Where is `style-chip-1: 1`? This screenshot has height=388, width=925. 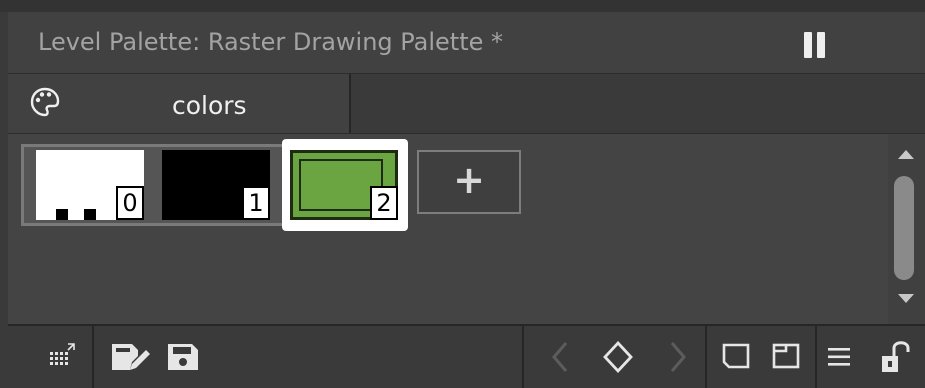 style-chip-1: 1 is located at coordinates (216, 185).